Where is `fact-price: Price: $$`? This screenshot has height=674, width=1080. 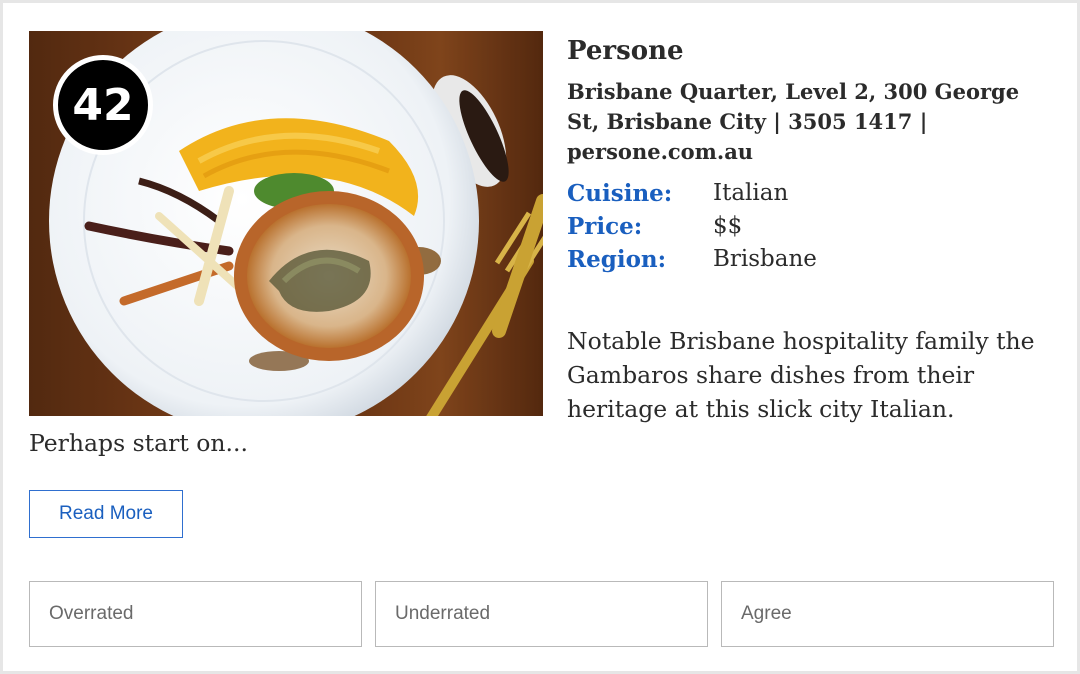
fact-price: Price: $$ is located at coordinates (812, 226).